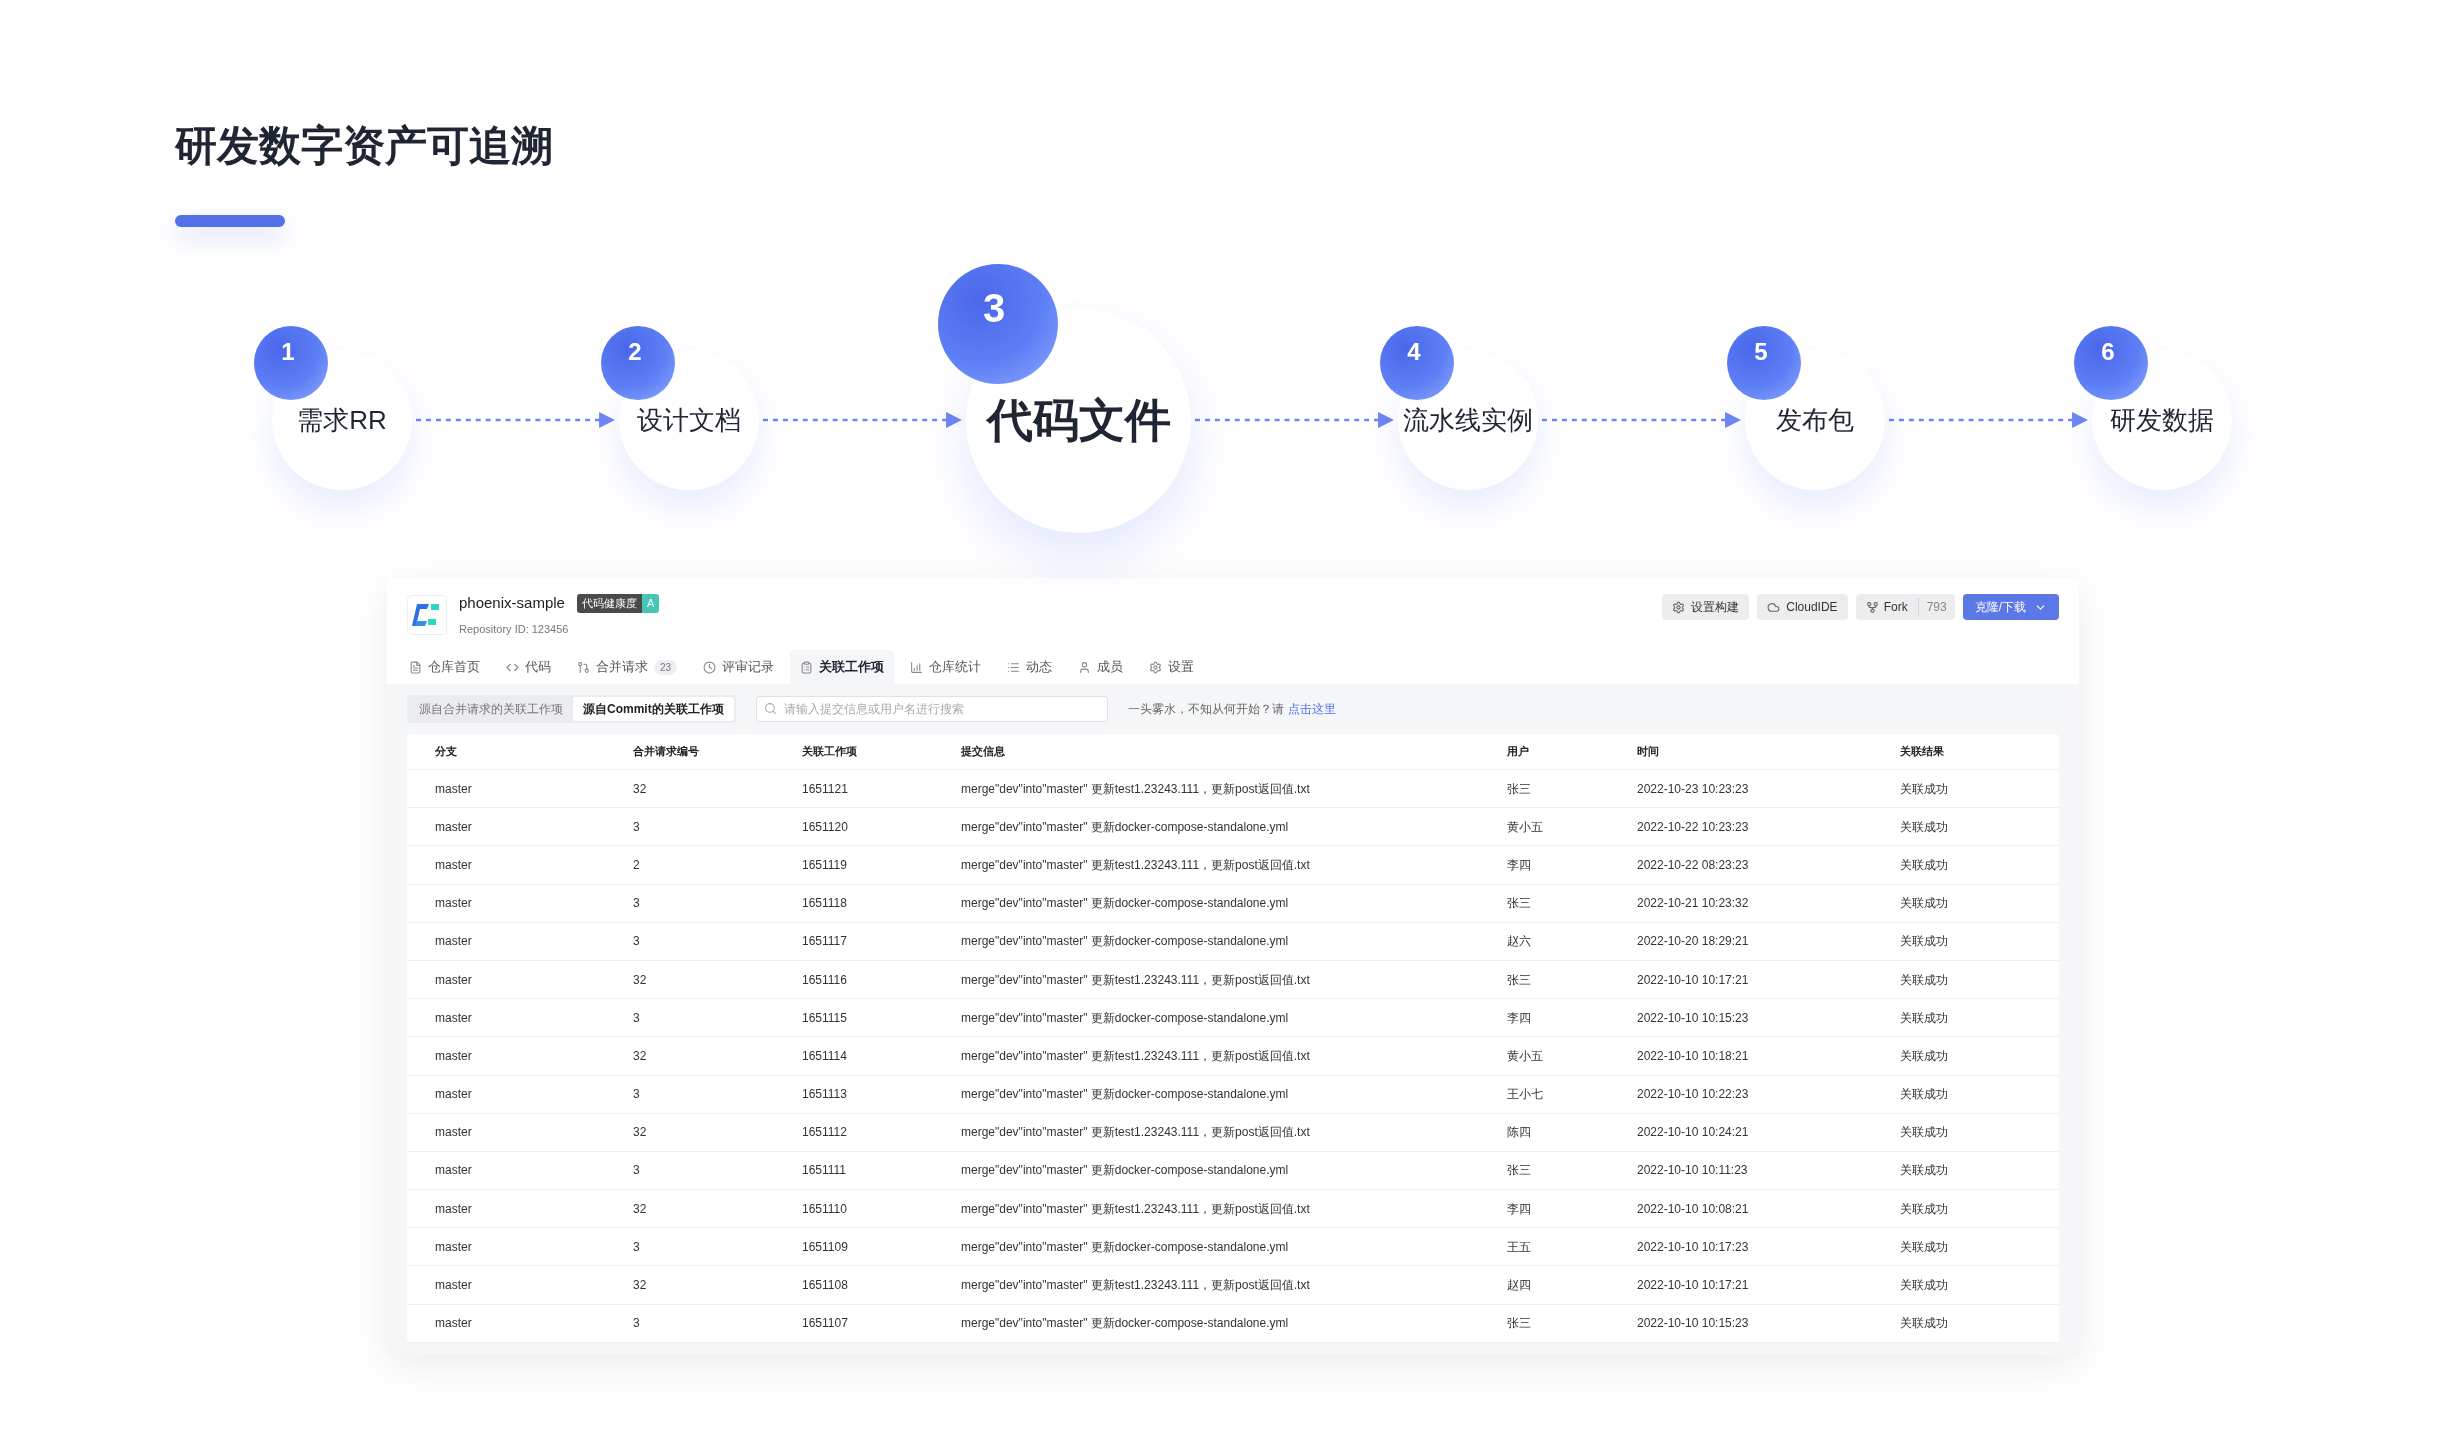 Image resolution: width=2460 pixels, height=1440 pixels. Describe the element at coordinates (830, 752) in the screenshot. I see `column-header: 关联工作项` at that location.